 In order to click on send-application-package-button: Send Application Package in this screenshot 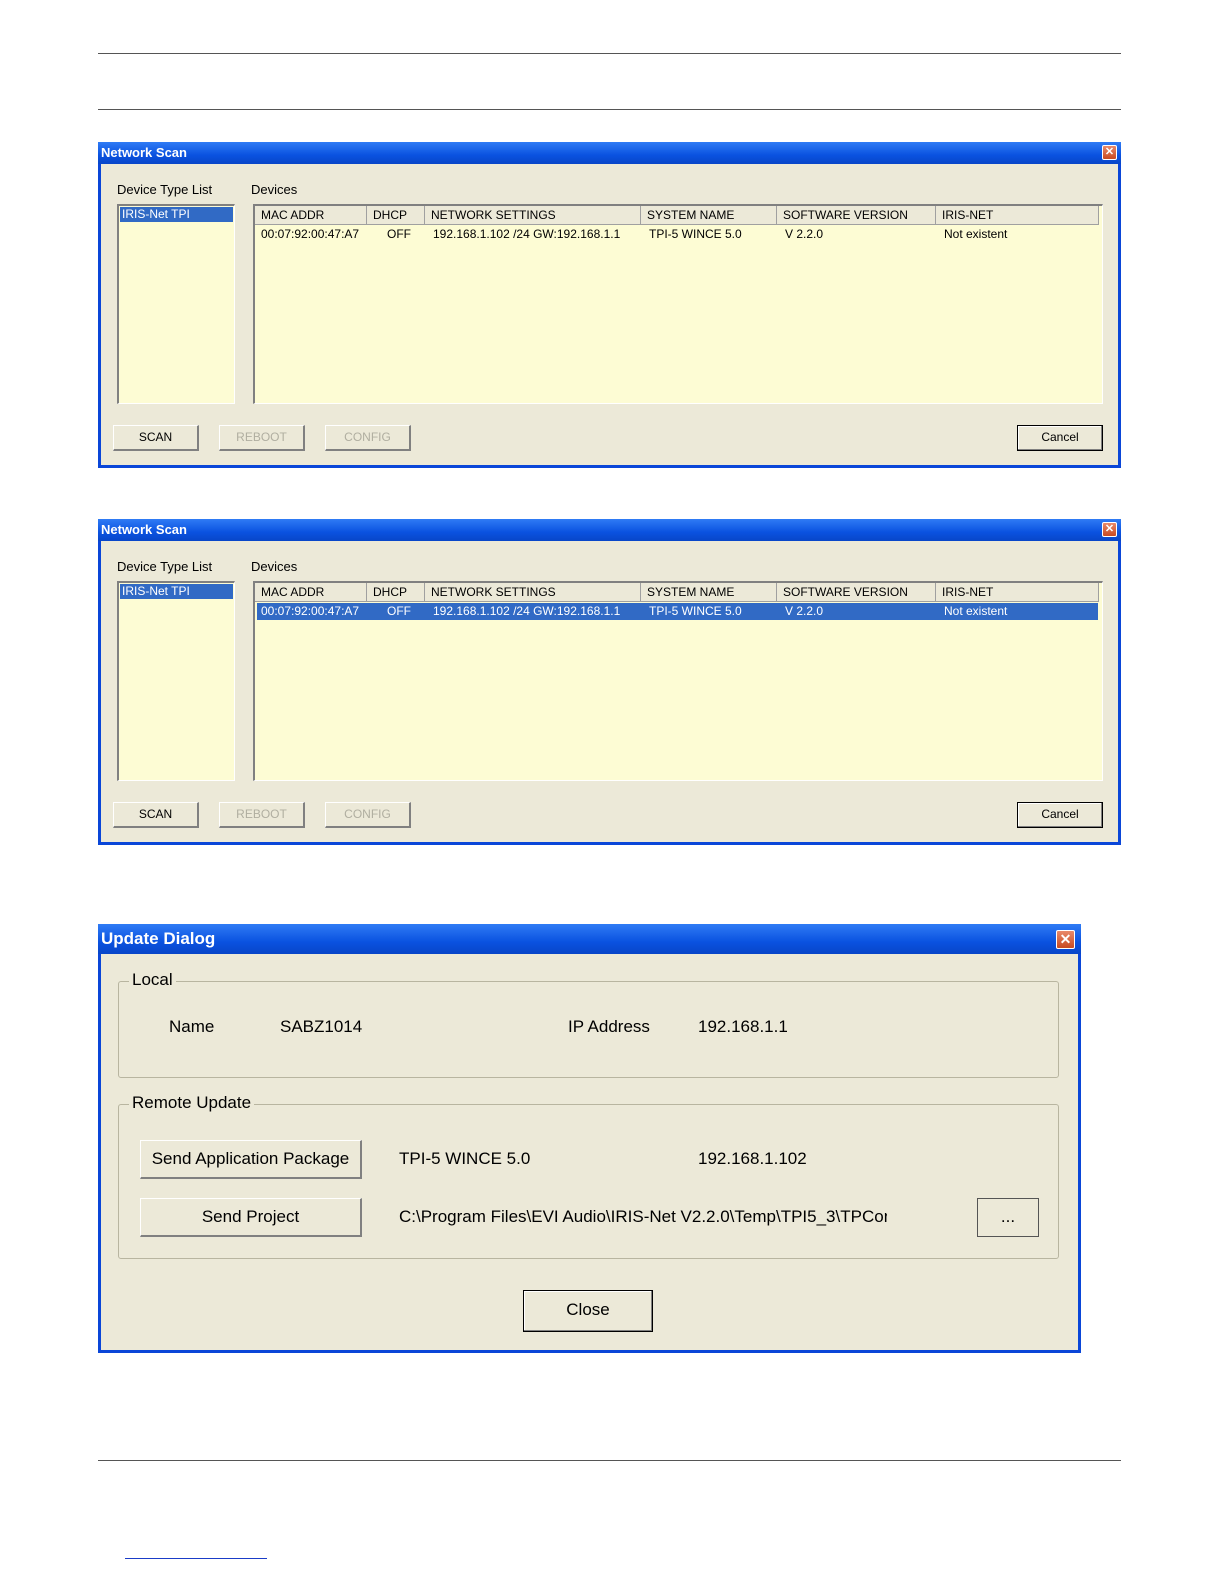, I will do `click(251, 1159)`.